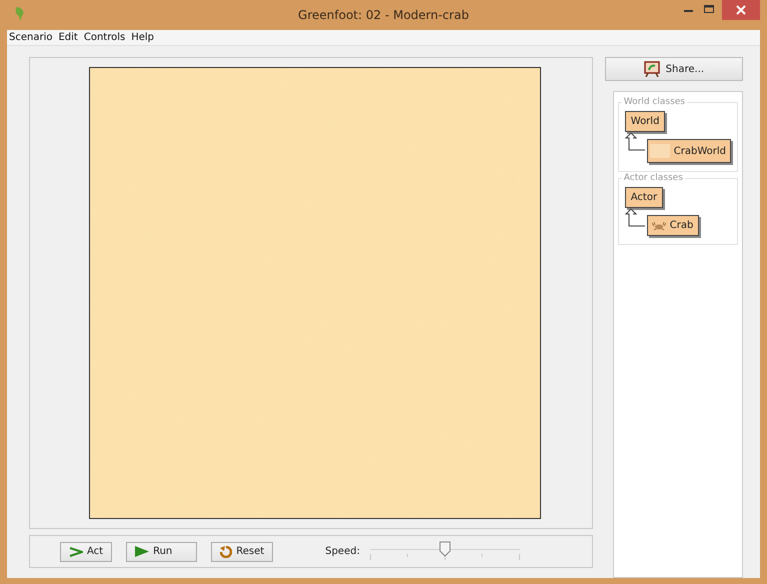 This screenshot has width=767, height=584. I want to click on speed-slider, so click(445, 551).